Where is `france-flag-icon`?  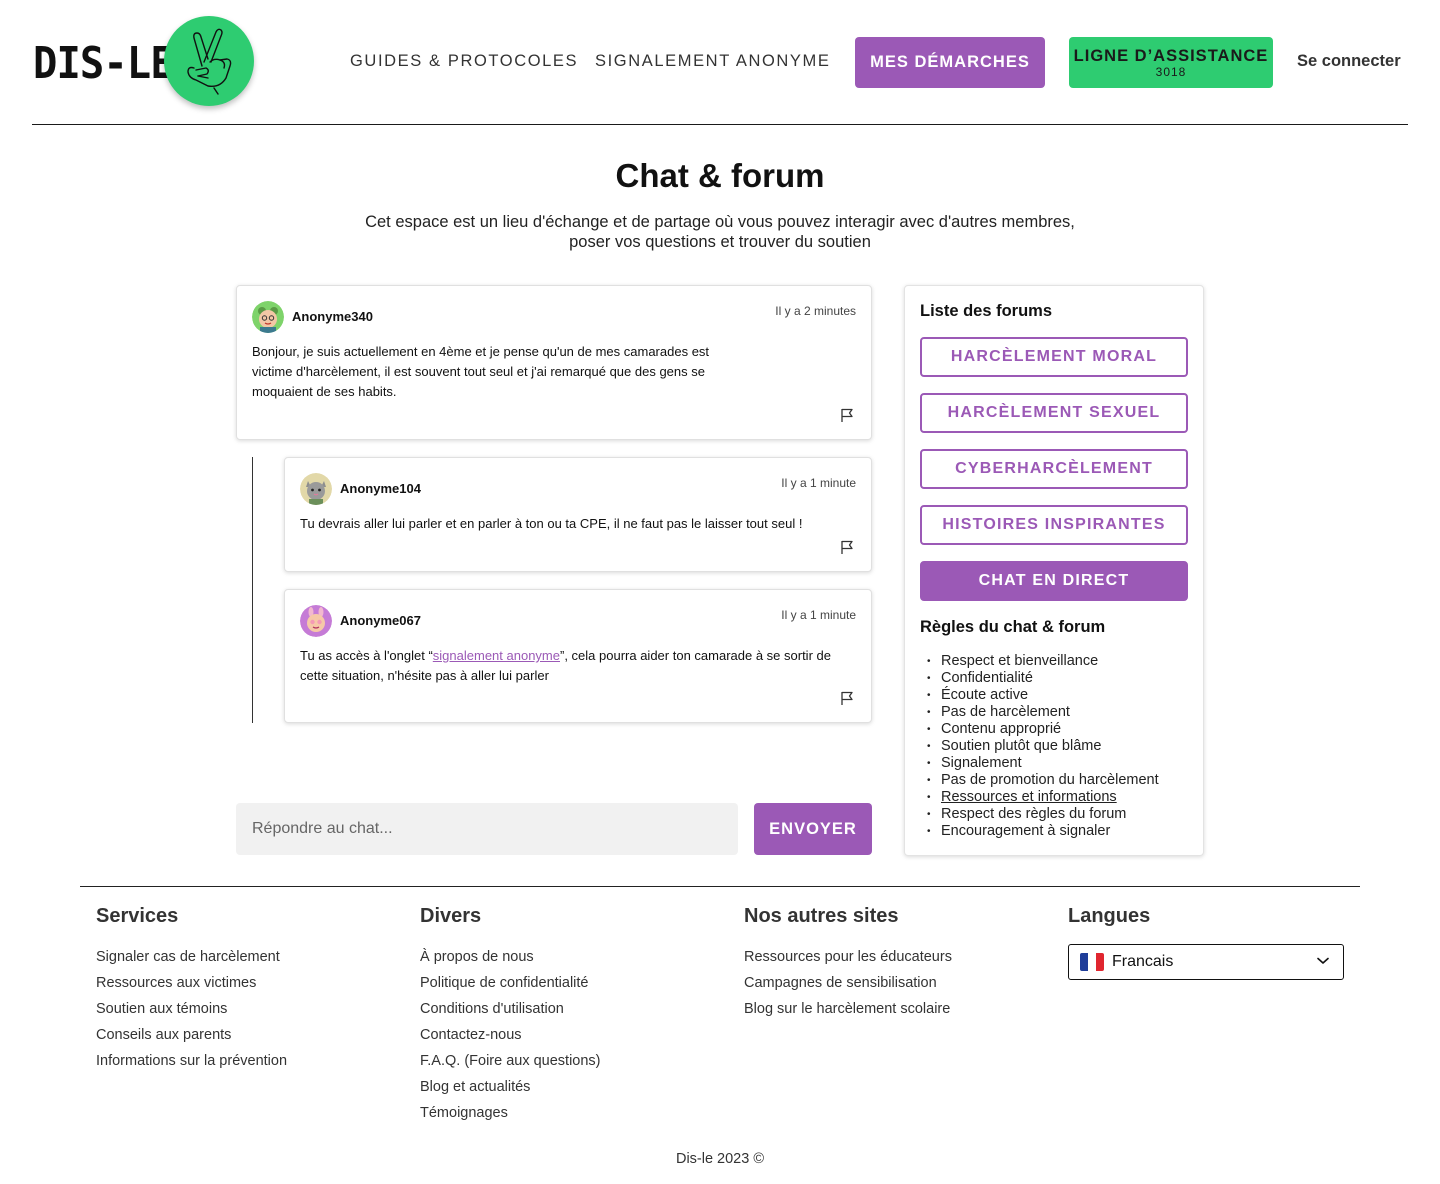
france-flag-icon is located at coordinates (1092, 962).